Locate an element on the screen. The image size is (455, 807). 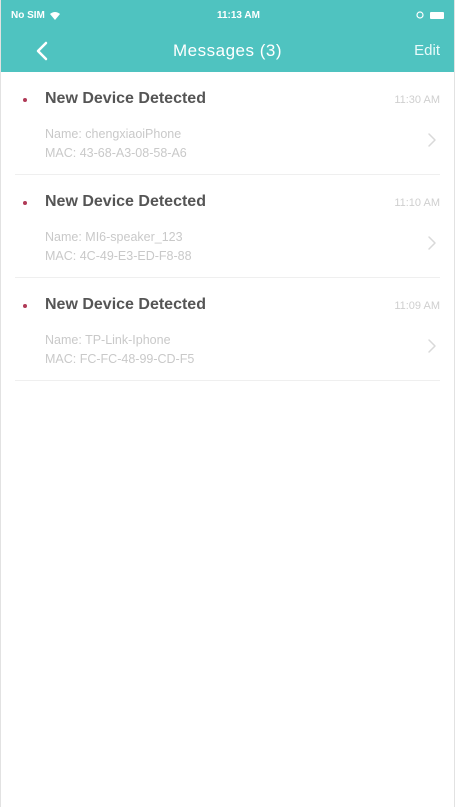
chevron-left-icon is located at coordinates (42, 51).